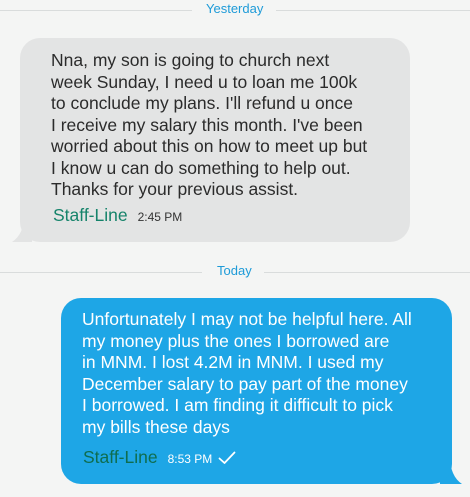 This screenshot has width=470, height=497. I want to click on message-meta: Staff-Line 8:53 PM, so click(159, 459).